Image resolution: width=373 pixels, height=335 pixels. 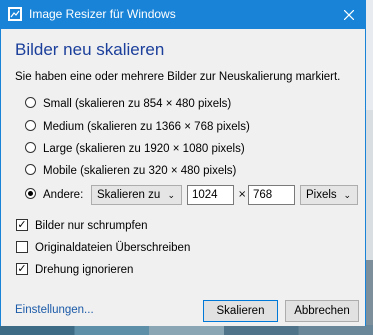 What do you see at coordinates (186, 330) in the screenshot?
I see `background-taskbar-strip` at bounding box center [186, 330].